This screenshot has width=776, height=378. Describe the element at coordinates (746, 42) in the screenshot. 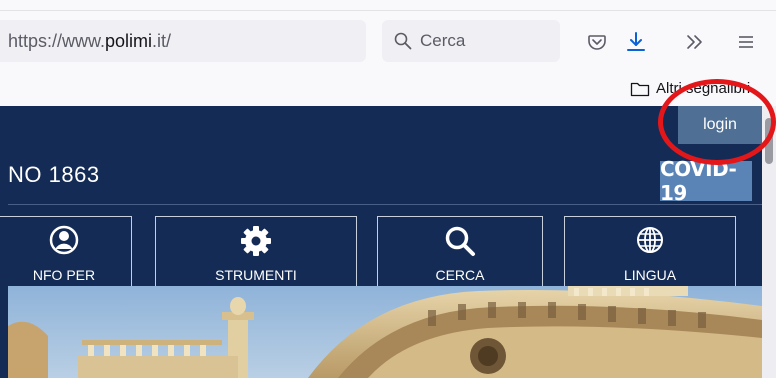

I see `hamburger-menu-icon` at that location.